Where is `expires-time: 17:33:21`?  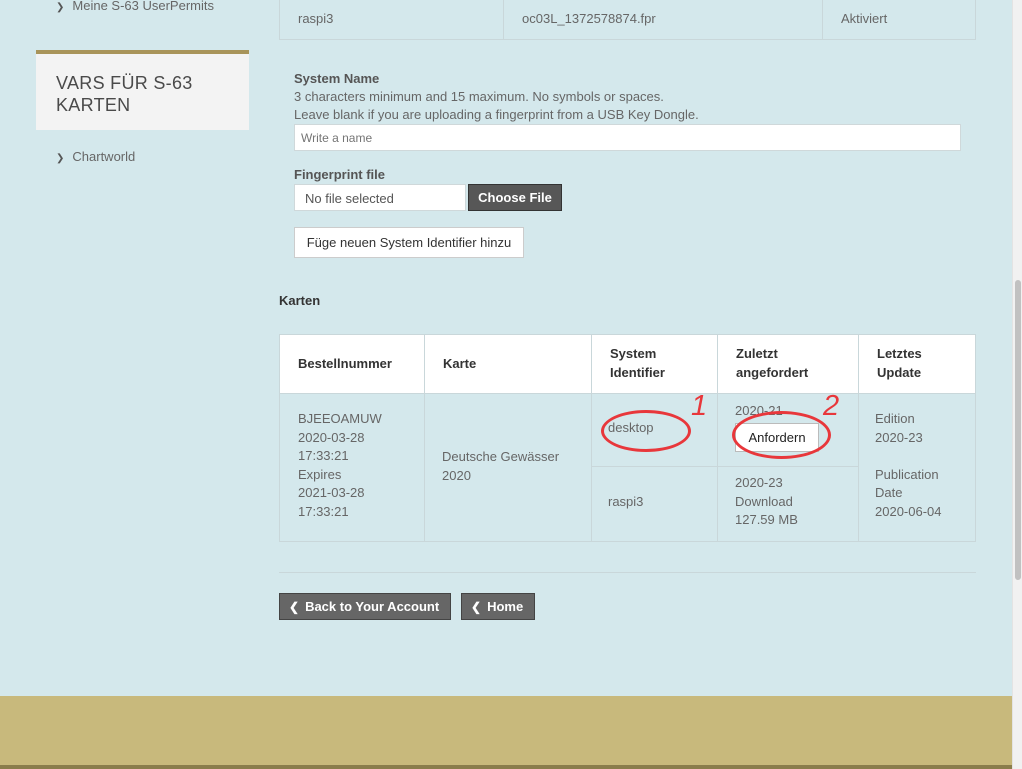 expires-time: 17:33:21 is located at coordinates (323, 511).